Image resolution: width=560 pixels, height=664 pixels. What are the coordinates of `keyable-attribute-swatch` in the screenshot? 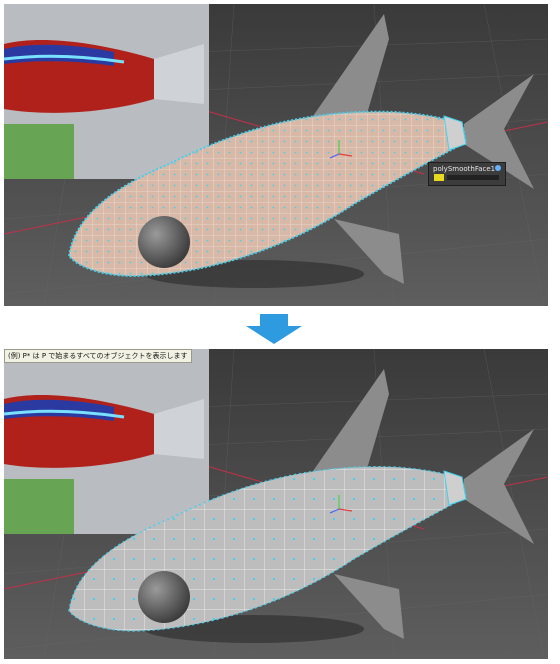 It's located at (439, 177).